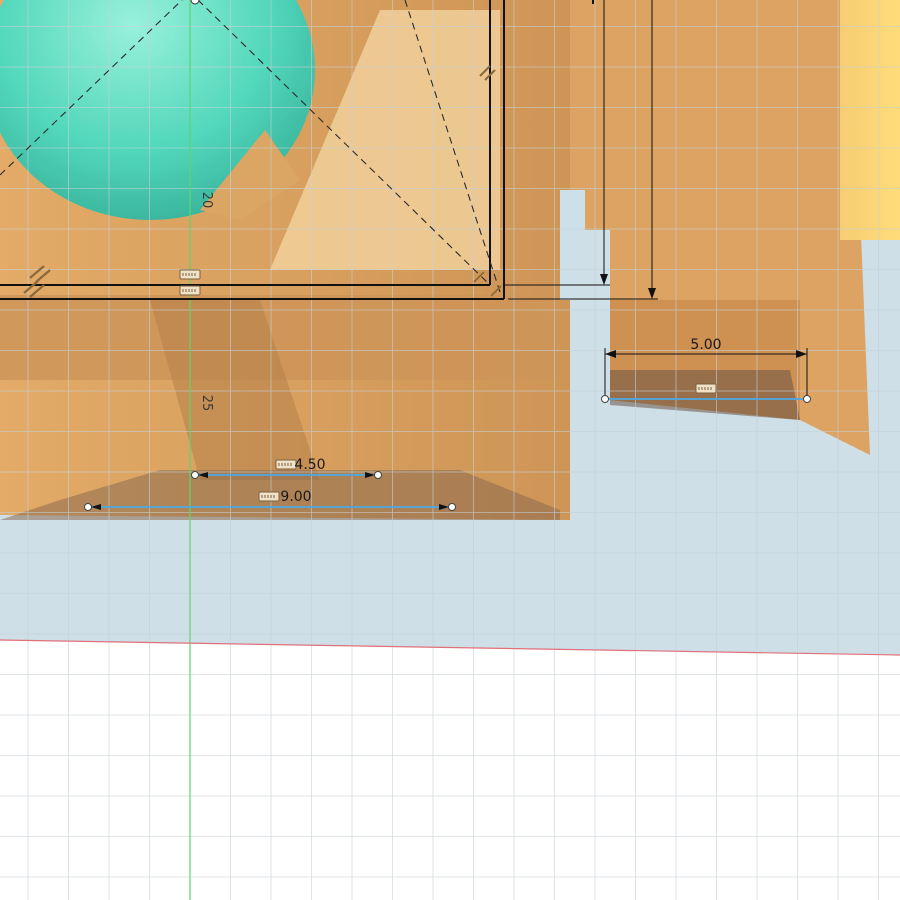 This screenshot has height=900, width=900. I want to click on dimension-value-9: 9.00, so click(295, 497).